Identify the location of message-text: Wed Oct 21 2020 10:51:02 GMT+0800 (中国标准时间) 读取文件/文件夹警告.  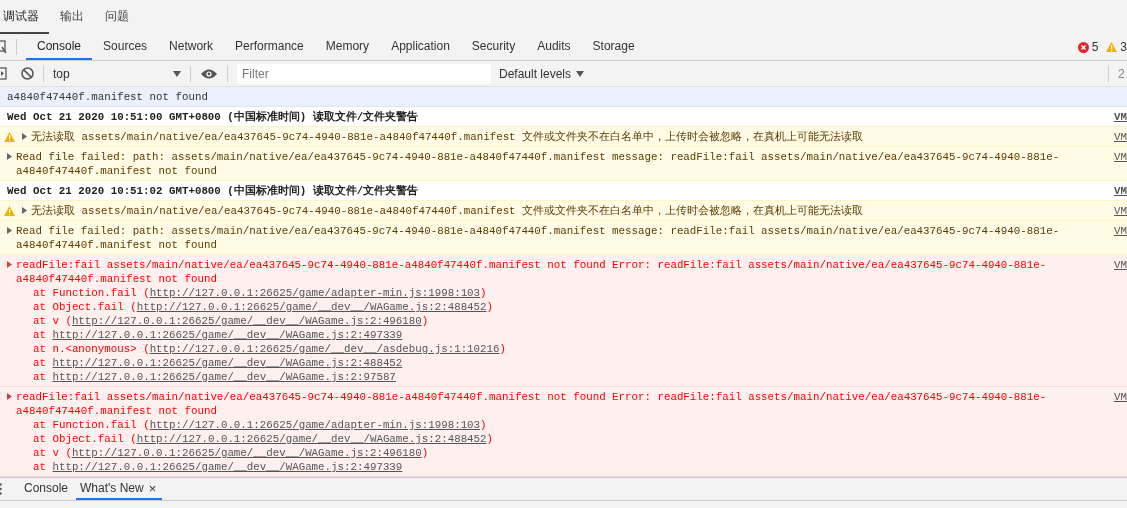
(213, 191).